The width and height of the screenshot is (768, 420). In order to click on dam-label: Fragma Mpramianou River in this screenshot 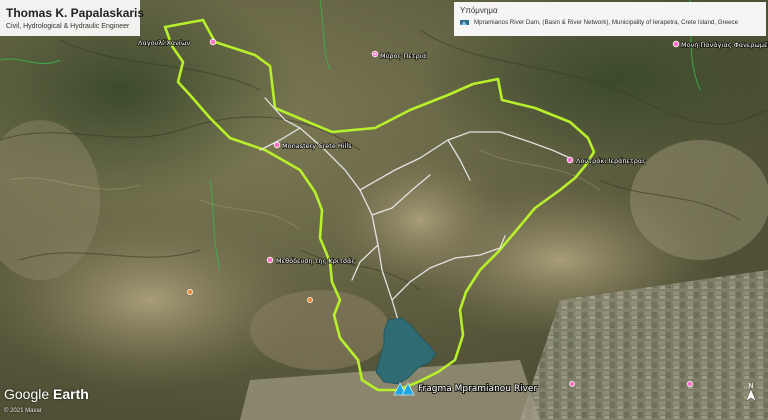, I will do `click(477, 389)`.